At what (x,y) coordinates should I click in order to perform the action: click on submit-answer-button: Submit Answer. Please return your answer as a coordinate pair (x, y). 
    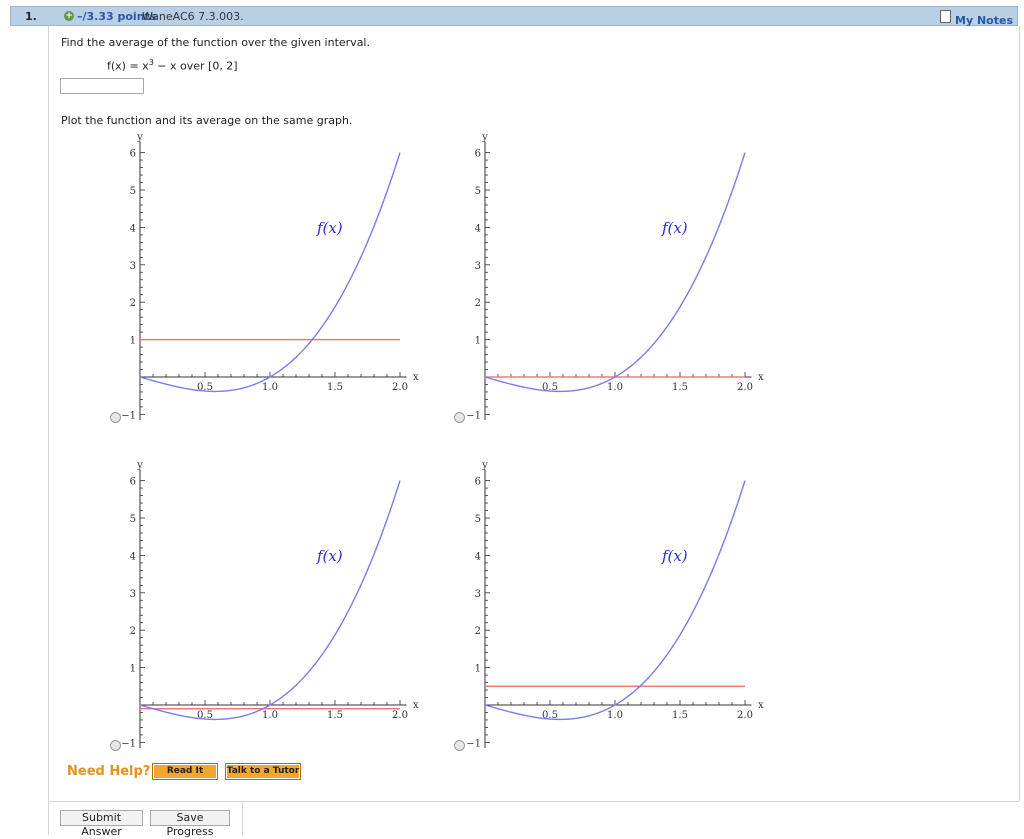
    Looking at the image, I should click on (101, 824).